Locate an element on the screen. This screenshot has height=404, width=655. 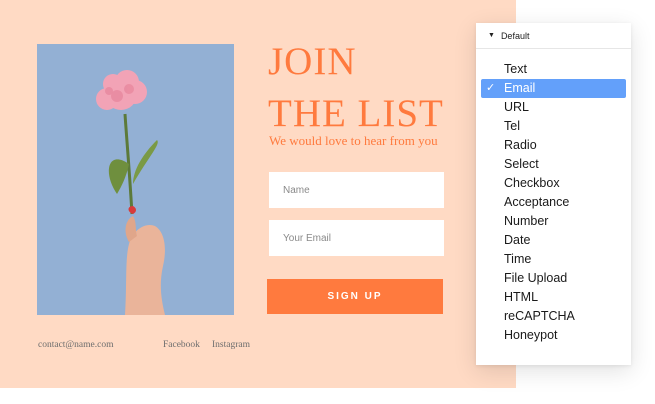
option-url: URL is located at coordinates (553, 107).